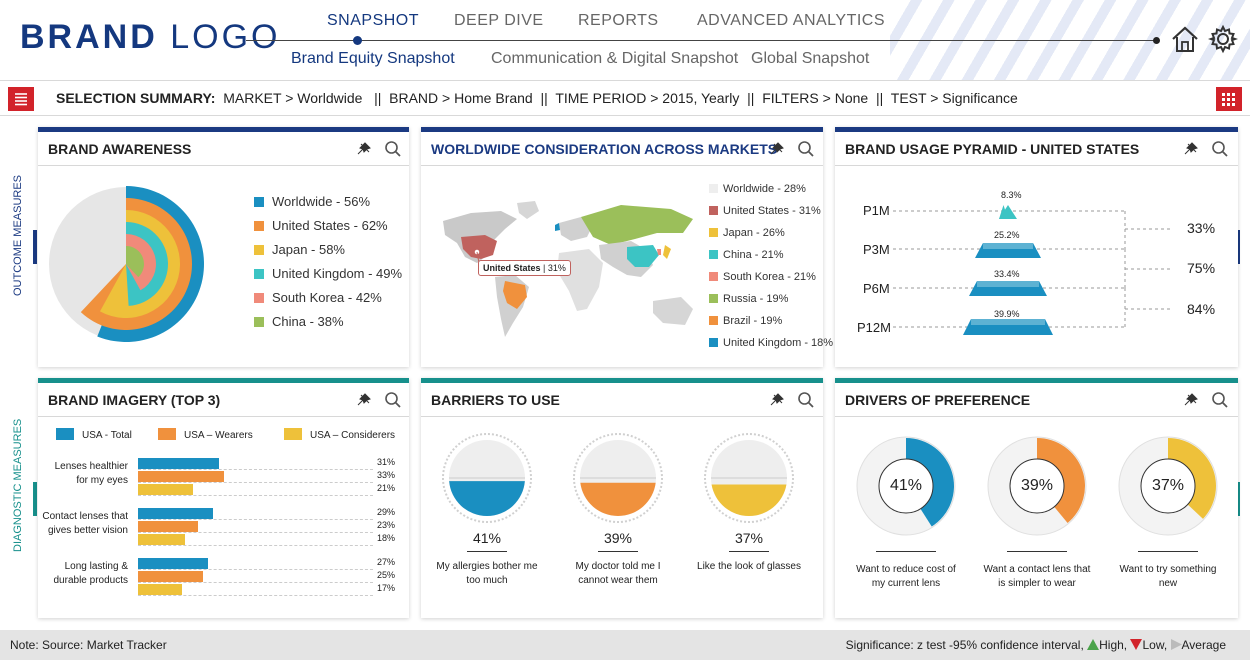 Image resolution: width=1250 pixels, height=660 pixels. What do you see at coordinates (1168, 583) in the screenshot?
I see `driver-label: new` at bounding box center [1168, 583].